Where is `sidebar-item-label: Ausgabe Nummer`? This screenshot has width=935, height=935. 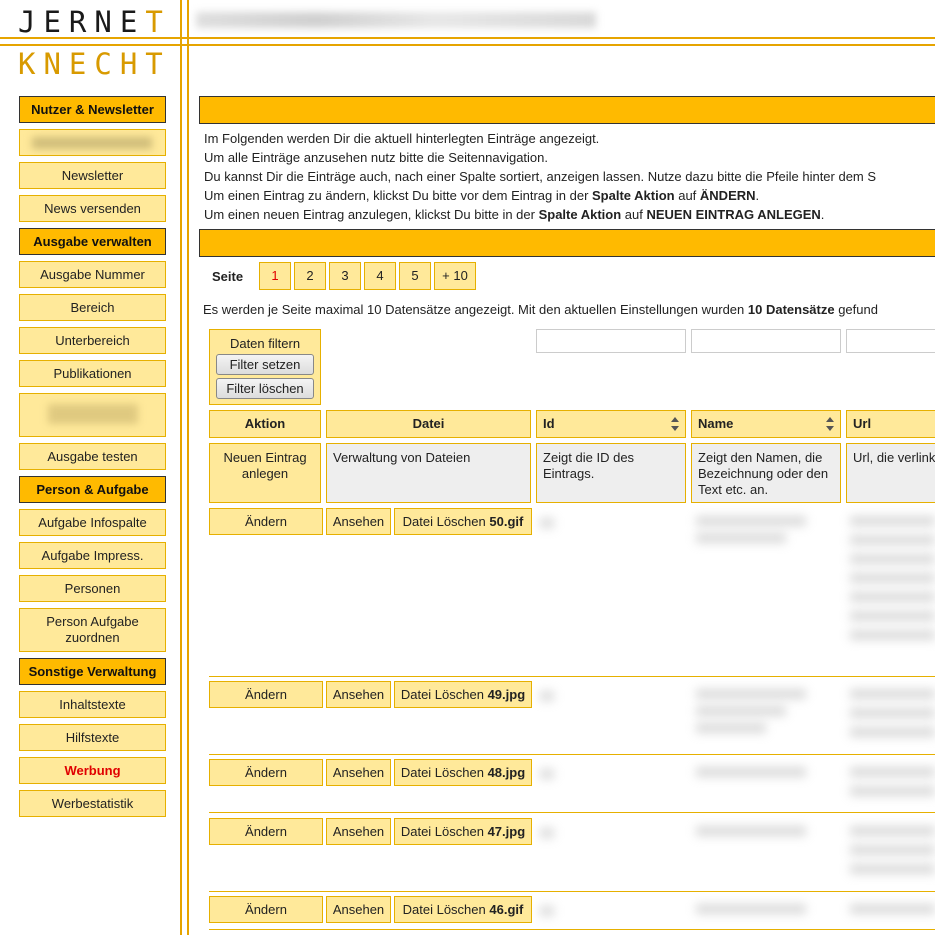
sidebar-item-label: Ausgabe Nummer is located at coordinates (92, 274).